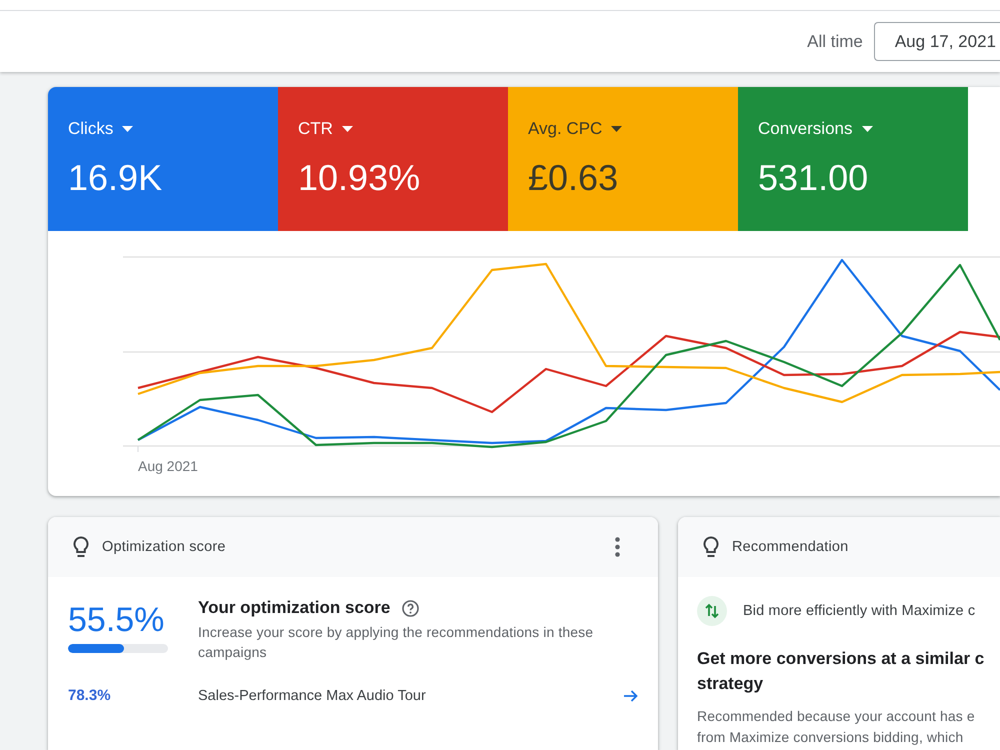 Image resolution: width=1000 pixels, height=750 pixels. What do you see at coordinates (836, 727) in the screenshot?
I see `recommendation-description: Recommended because your account has e from Maximize conversions bidding, which` at bounding box center [836, 727].